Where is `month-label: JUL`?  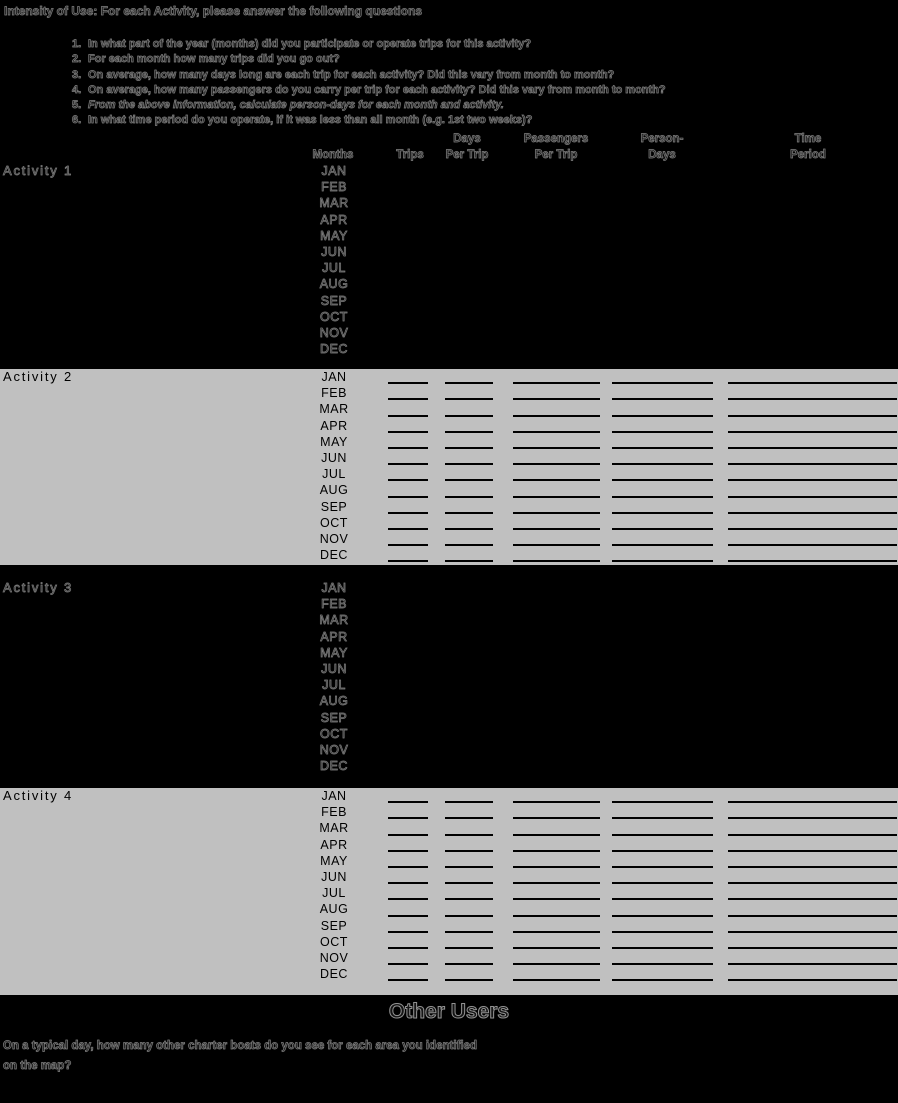
month-label: JUL is located at coordinates (334, 893).